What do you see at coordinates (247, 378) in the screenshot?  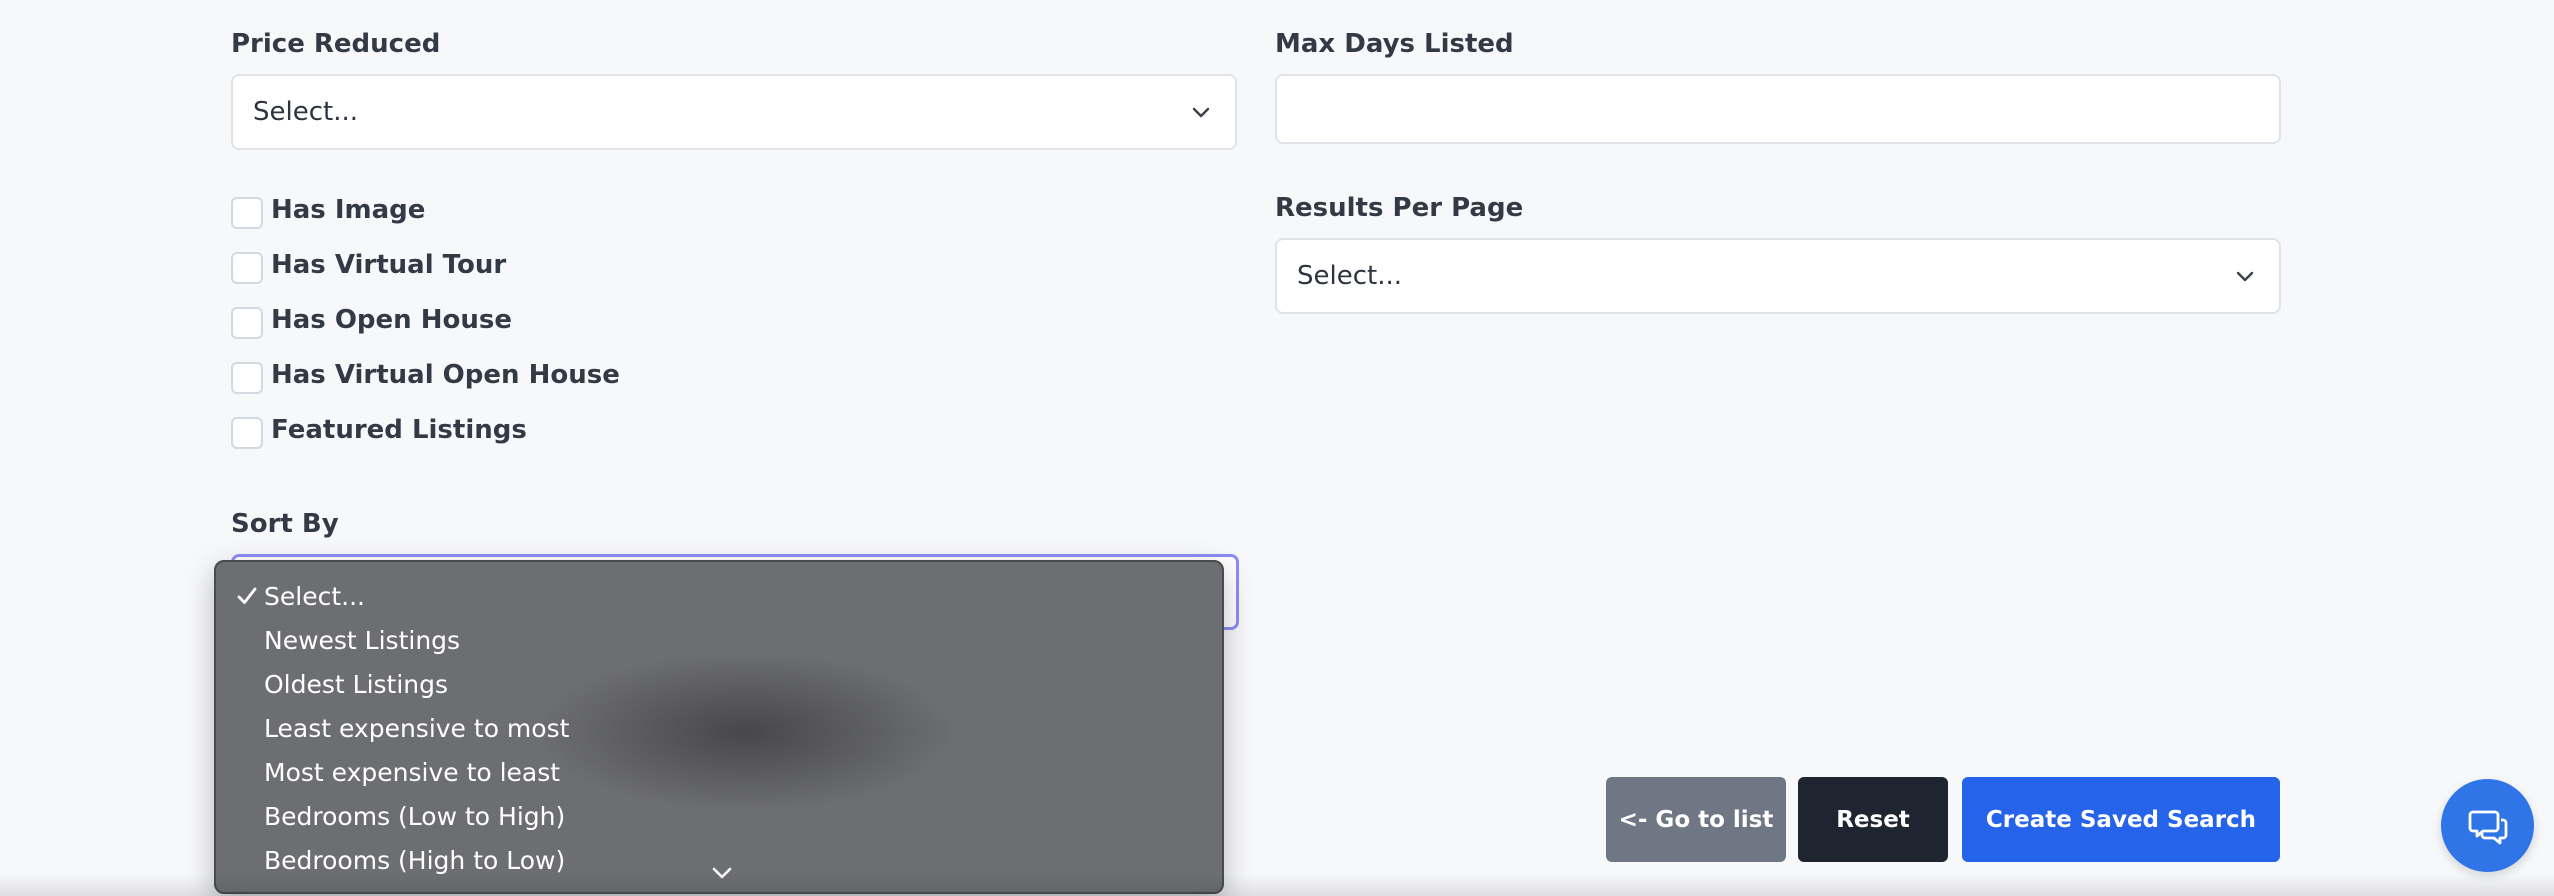 I see `has-virtual-open-house-checkbox` at bounding box center [247, 378].